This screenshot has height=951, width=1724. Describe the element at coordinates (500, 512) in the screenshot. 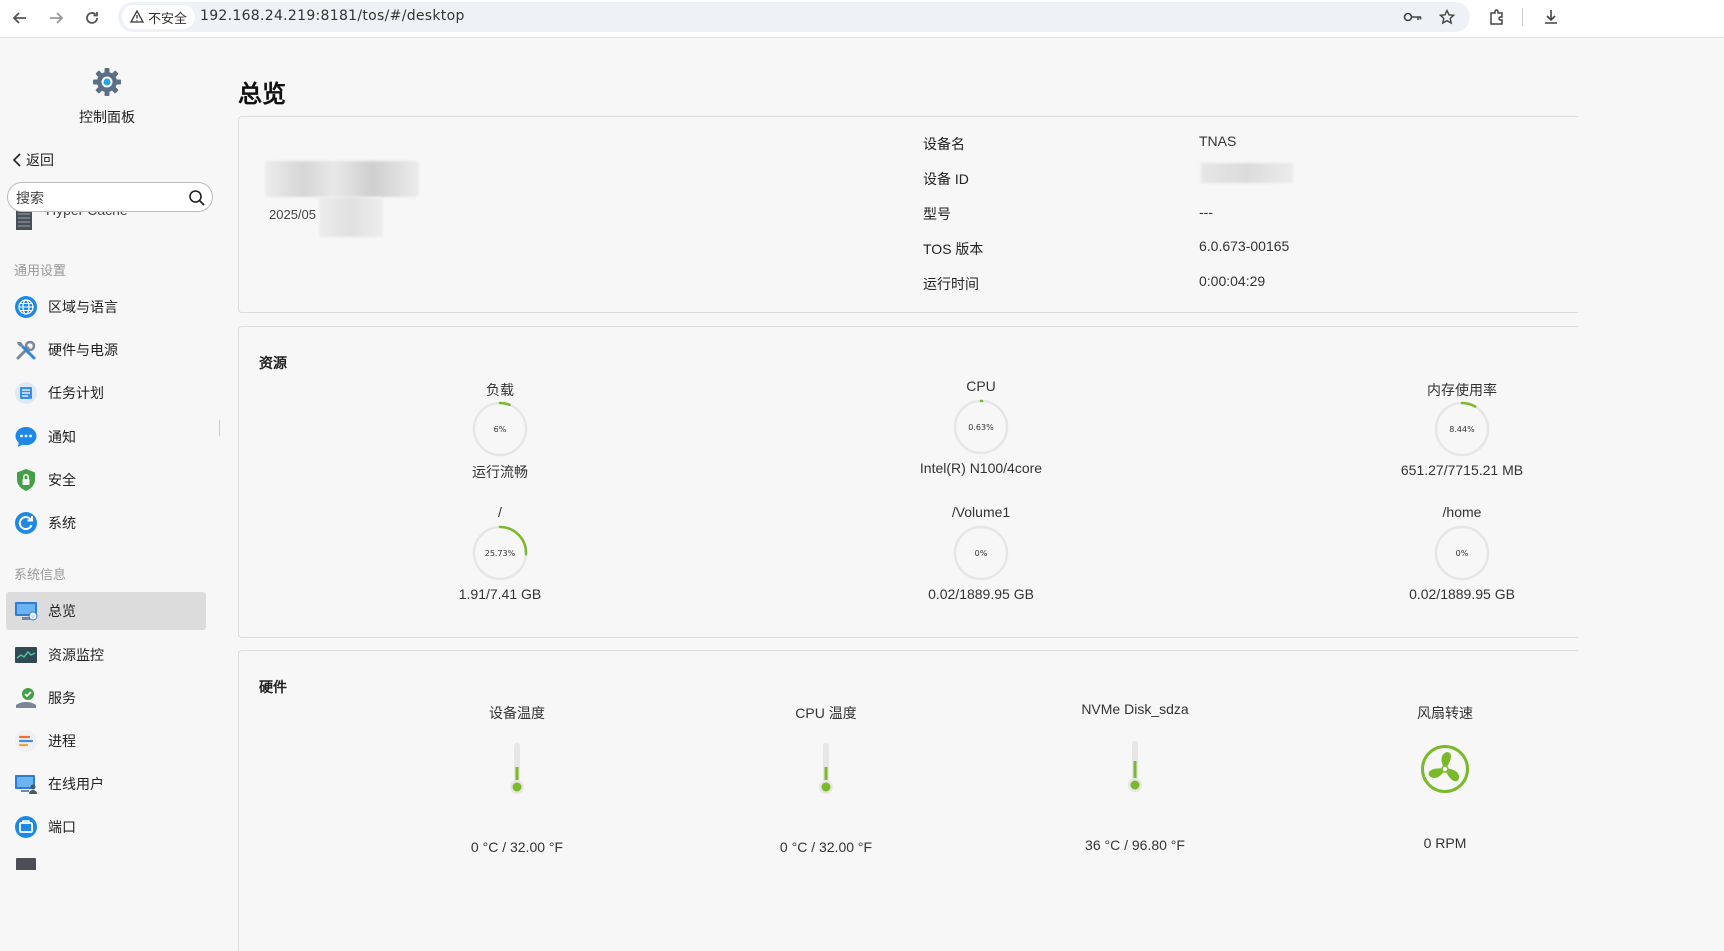

I see `gauge-label: /` at that location.